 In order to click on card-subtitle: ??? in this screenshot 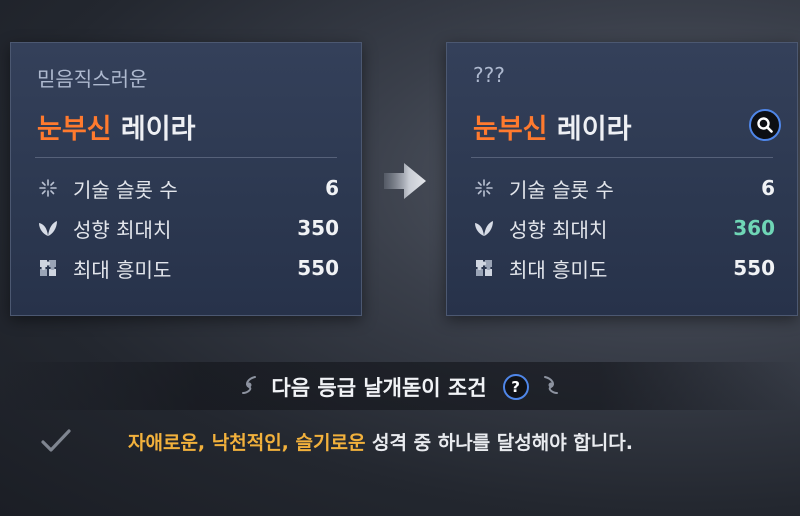, I will do `click(489, 75)`.